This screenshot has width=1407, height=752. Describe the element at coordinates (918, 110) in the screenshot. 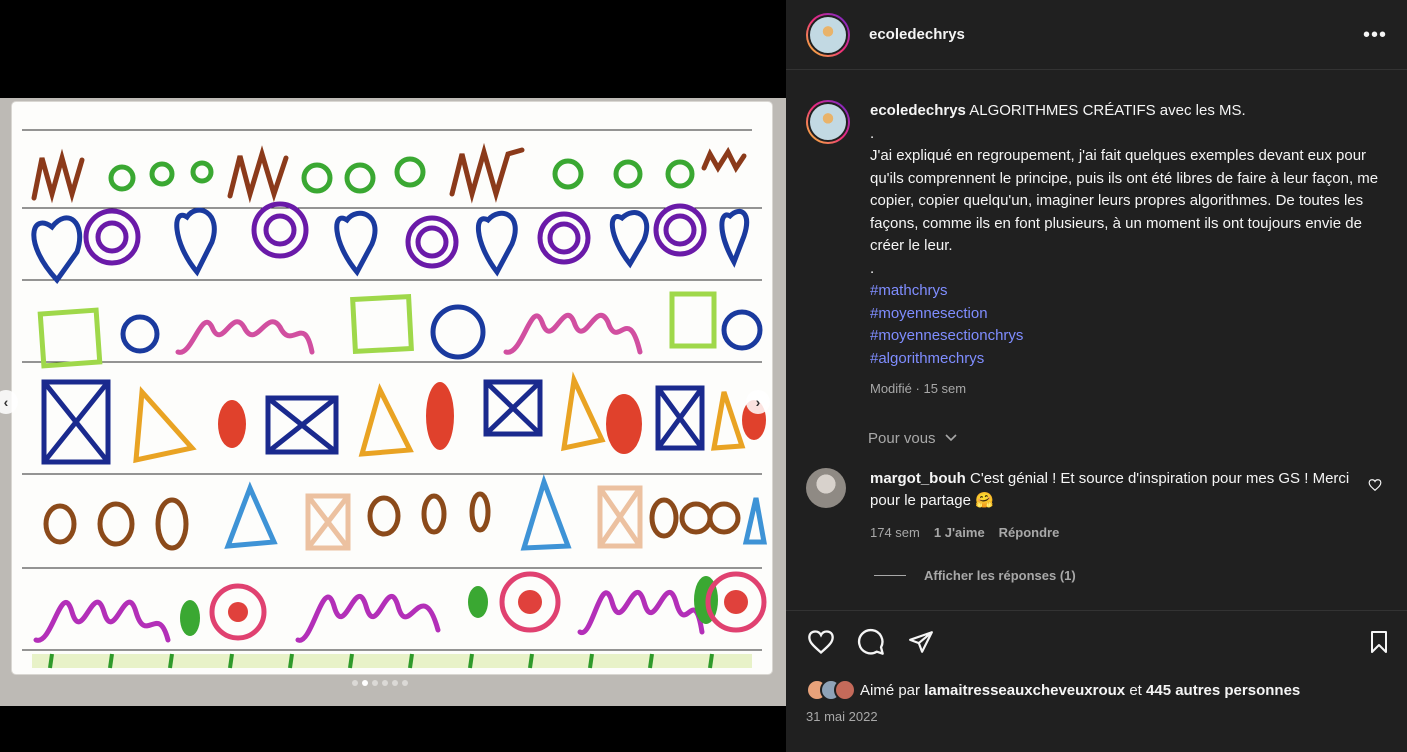

I see `caption-username: ecoledechrys` at that location.